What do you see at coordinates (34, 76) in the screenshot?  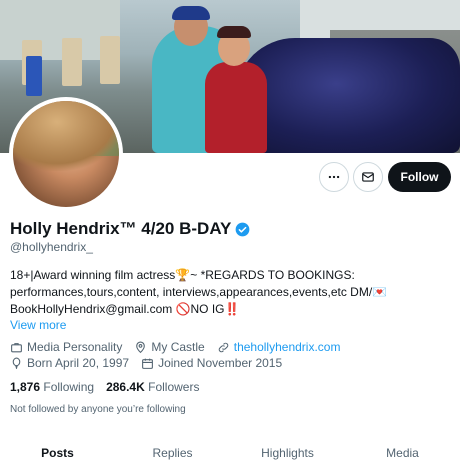 I see `banner-trash-can` at bounding box center [34, 76].